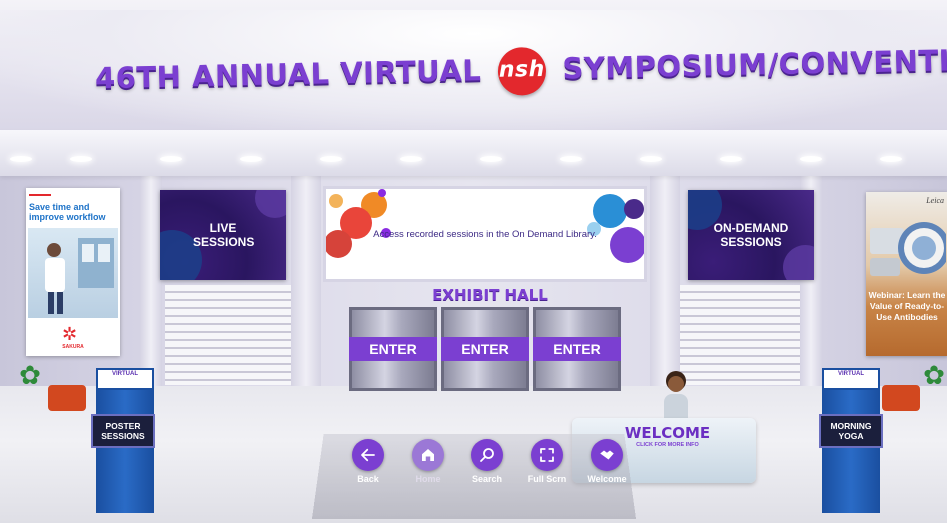  I want to click on banner-left-text: Save time and improve workflow, so click(67, 212).